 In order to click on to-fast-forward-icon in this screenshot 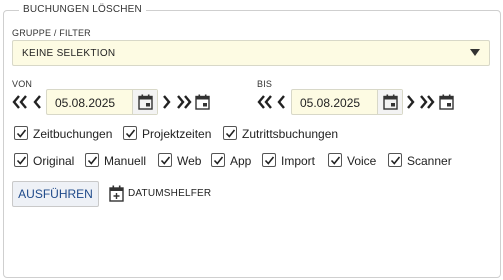, I will do `click(427, 102)`.